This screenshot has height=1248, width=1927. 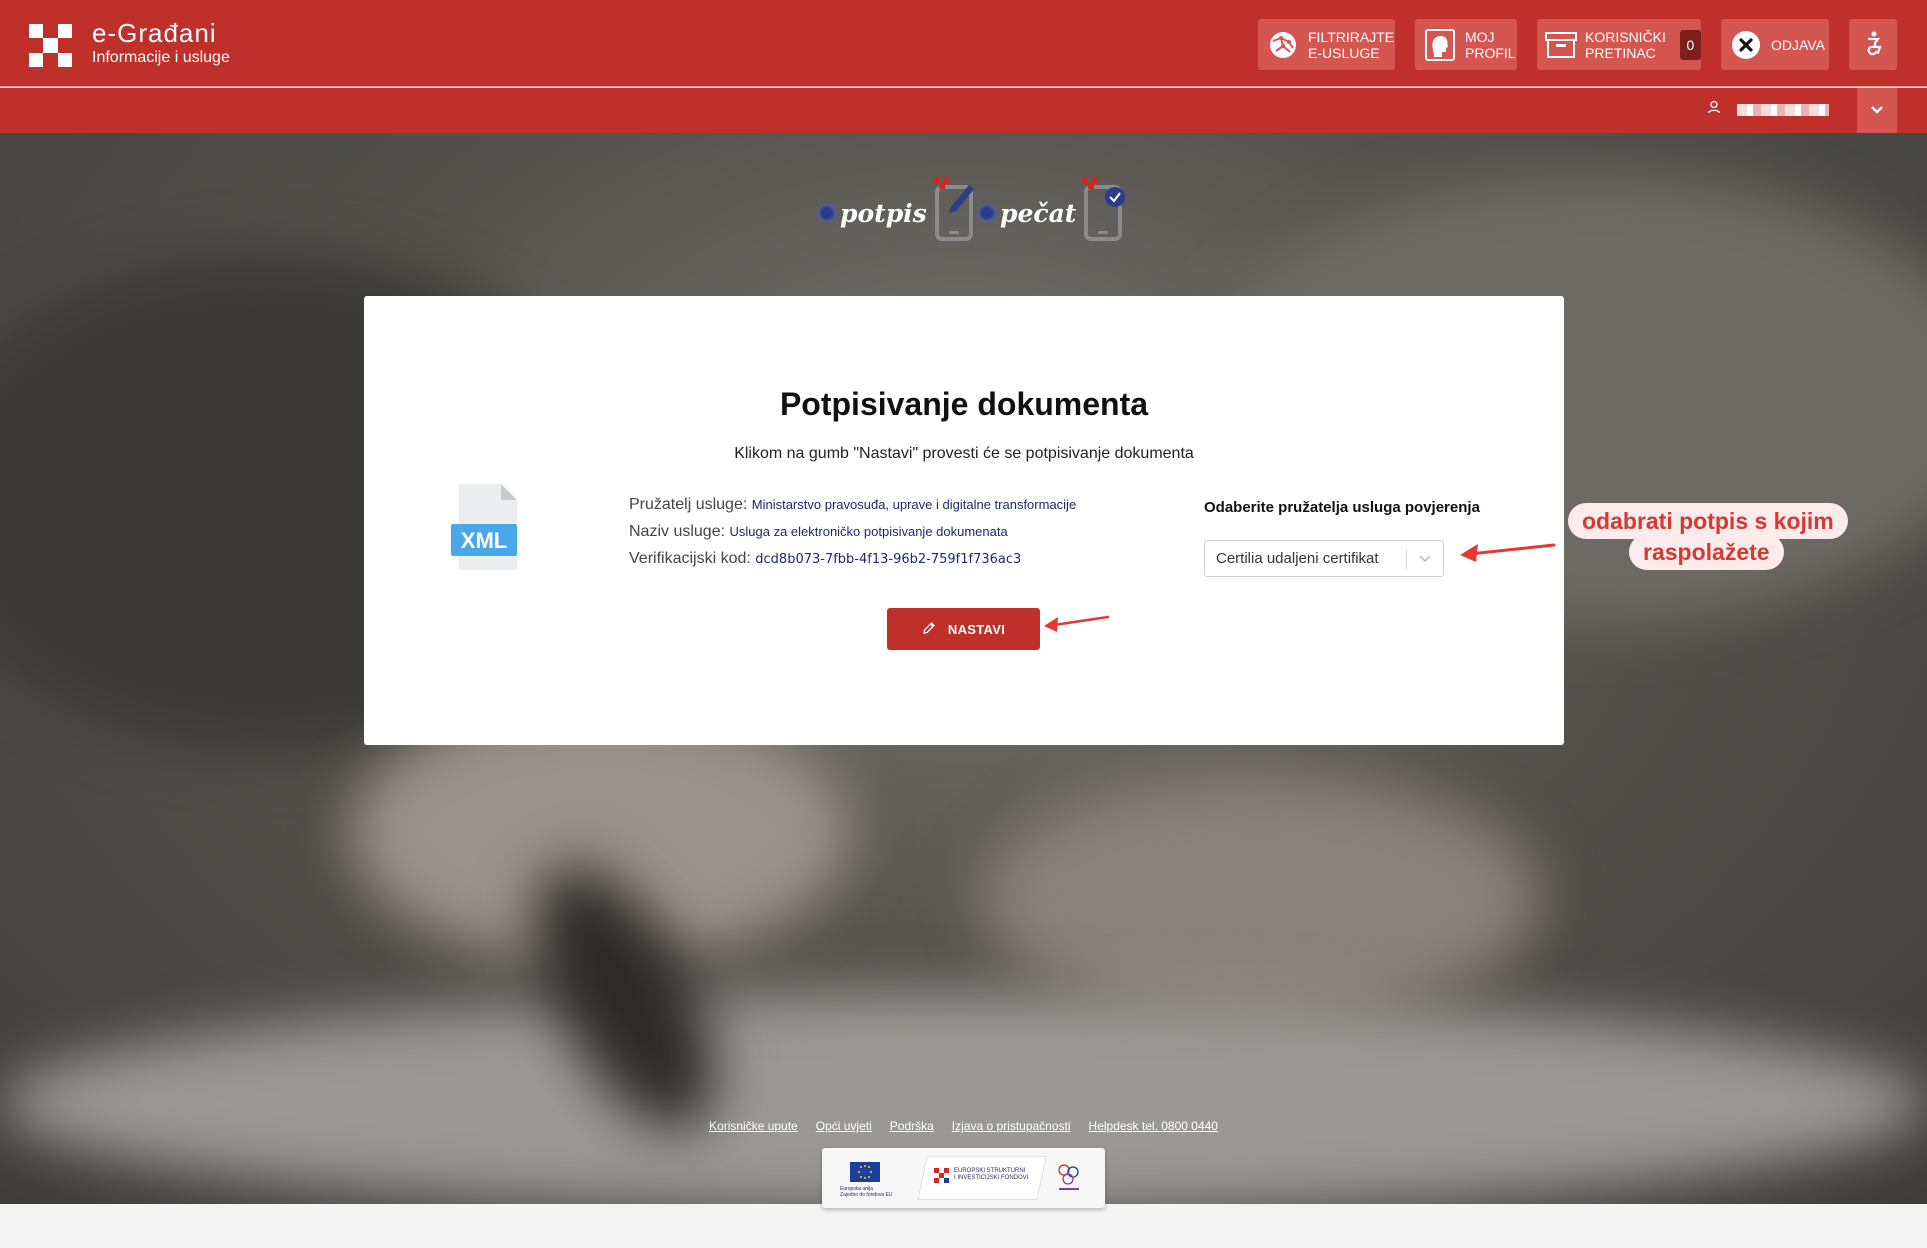 What do you see at coordinates (844, 1126) in the screenshot?
I see `footer-link-terms: Opći uvjeti` at bounding box center [844, 1126].